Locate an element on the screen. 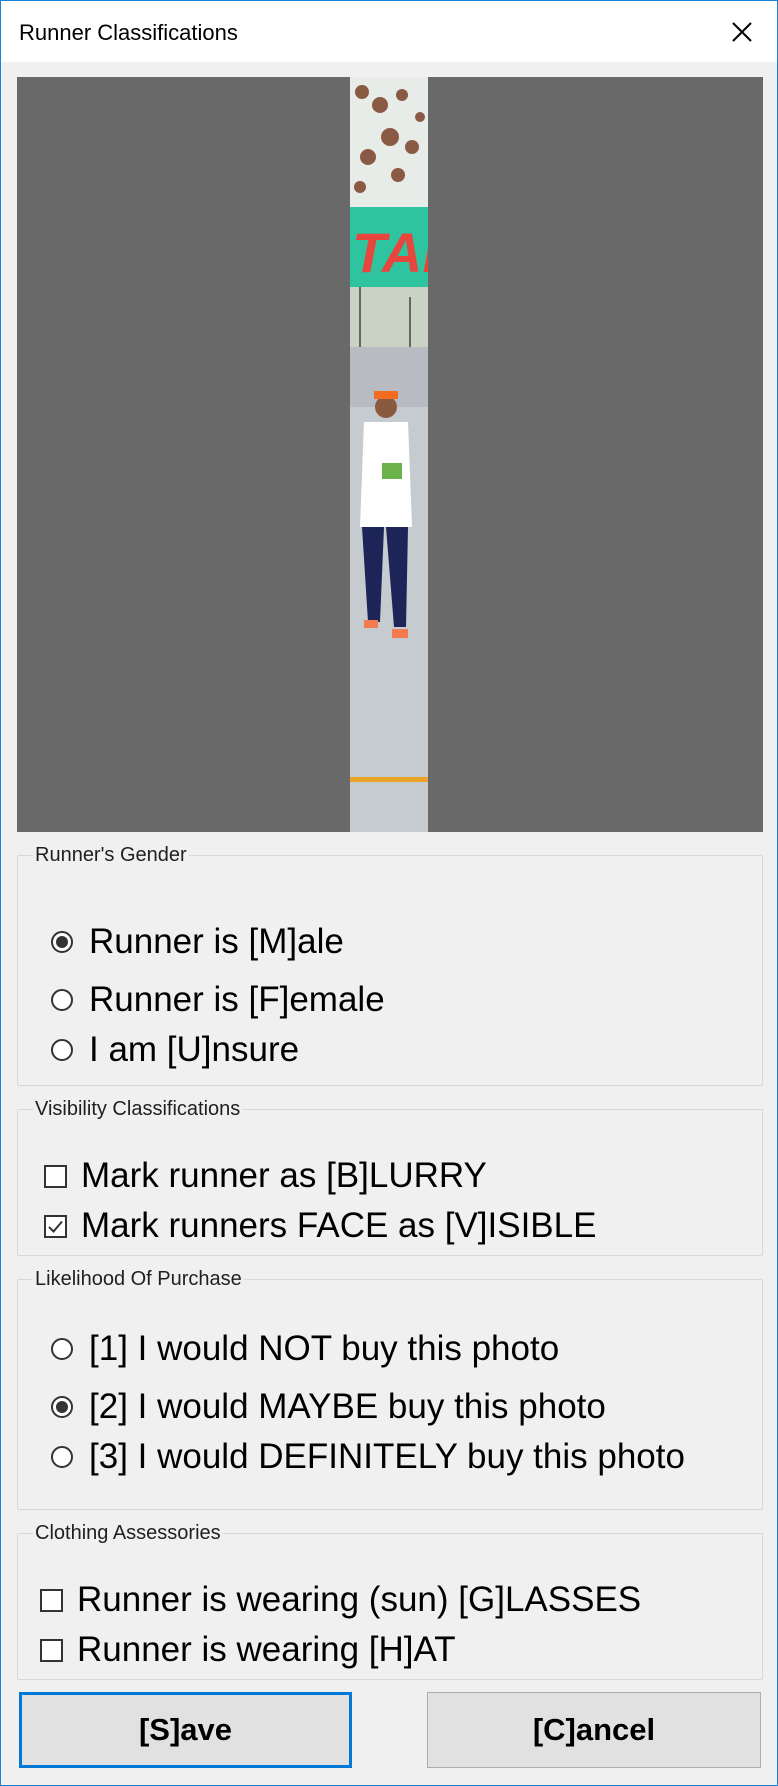 This screenshot has height=1786, width=778. banner-text: TAI is located at coordinates (390, 252).